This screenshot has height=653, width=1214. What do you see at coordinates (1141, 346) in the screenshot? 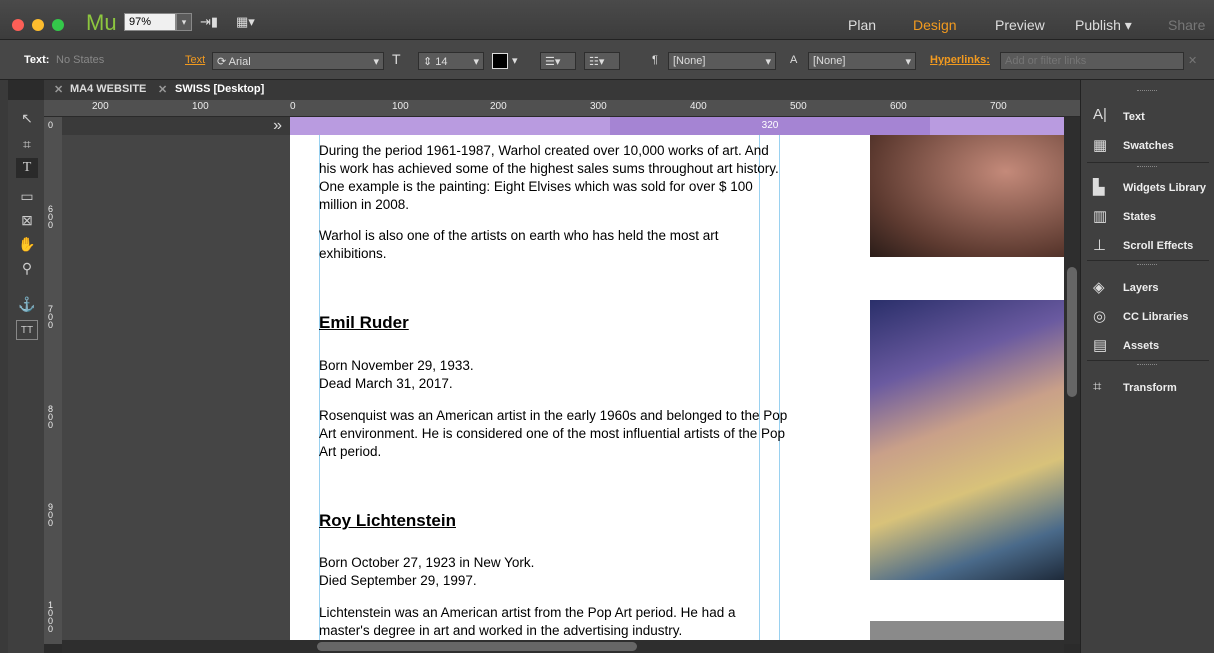
I see `panel-assets: Assets` at bounding box center [1141, 346].